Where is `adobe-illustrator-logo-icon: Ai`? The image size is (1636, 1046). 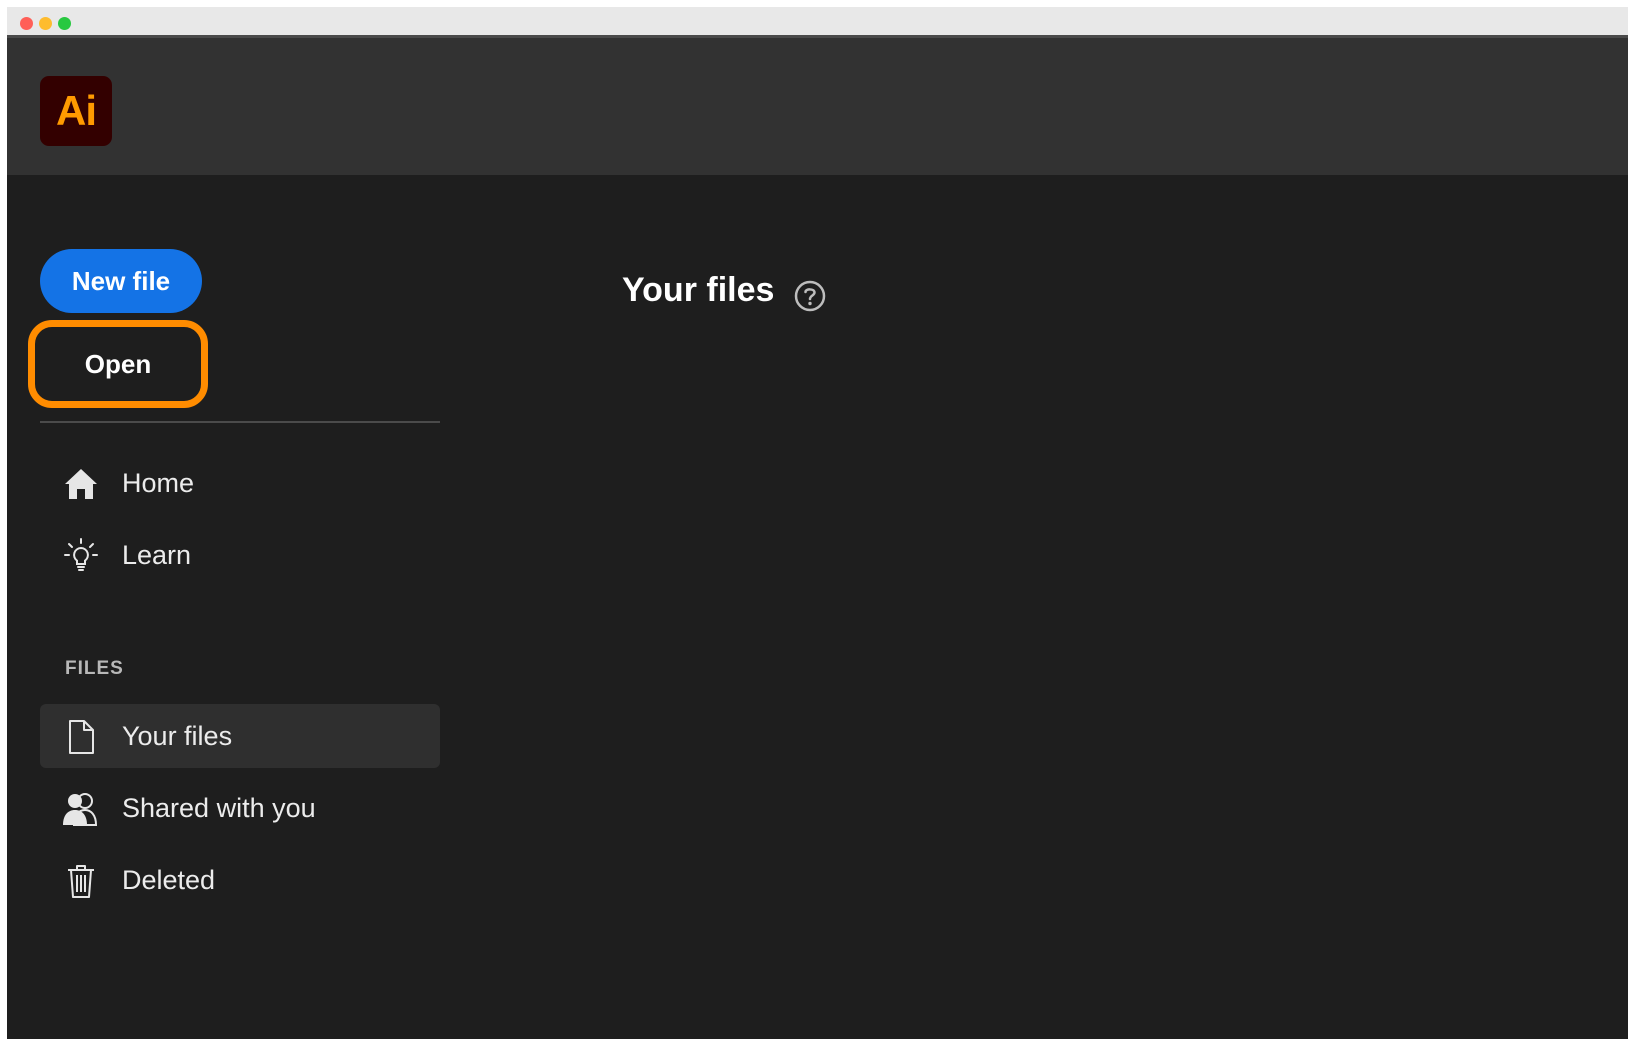
adobe-illustrator-logo-icon: Ai is located at coordinates (76, 111).